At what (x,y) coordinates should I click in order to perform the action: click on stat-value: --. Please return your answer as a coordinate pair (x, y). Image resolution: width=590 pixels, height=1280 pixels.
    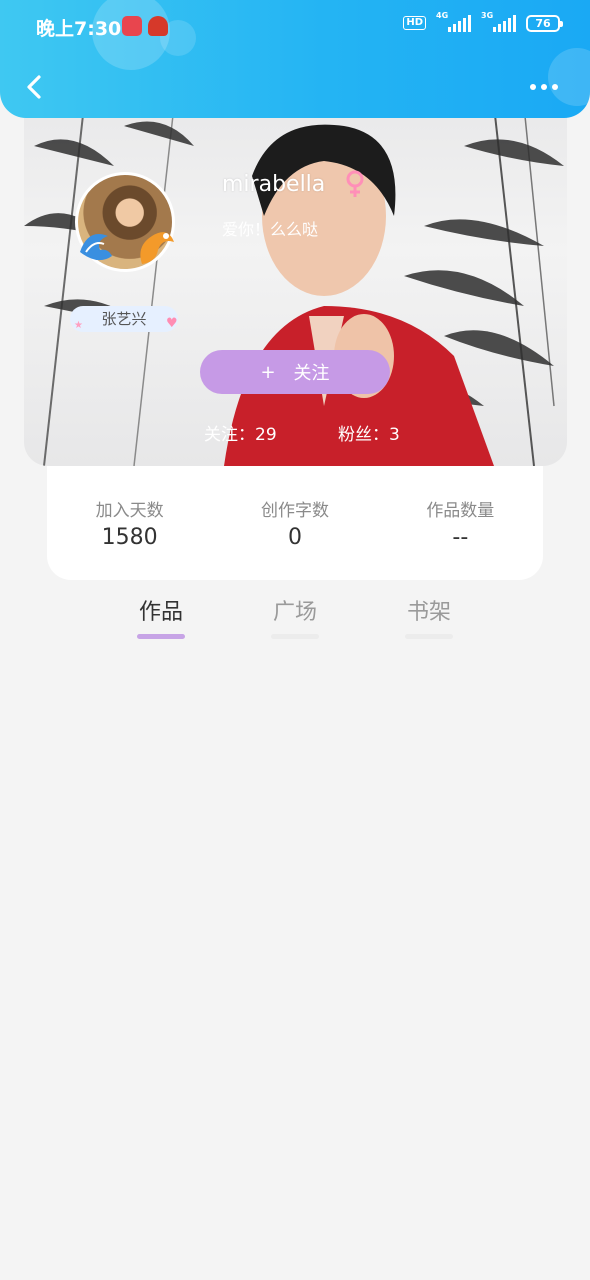
    Looking at the image, I should click on (460, 537).